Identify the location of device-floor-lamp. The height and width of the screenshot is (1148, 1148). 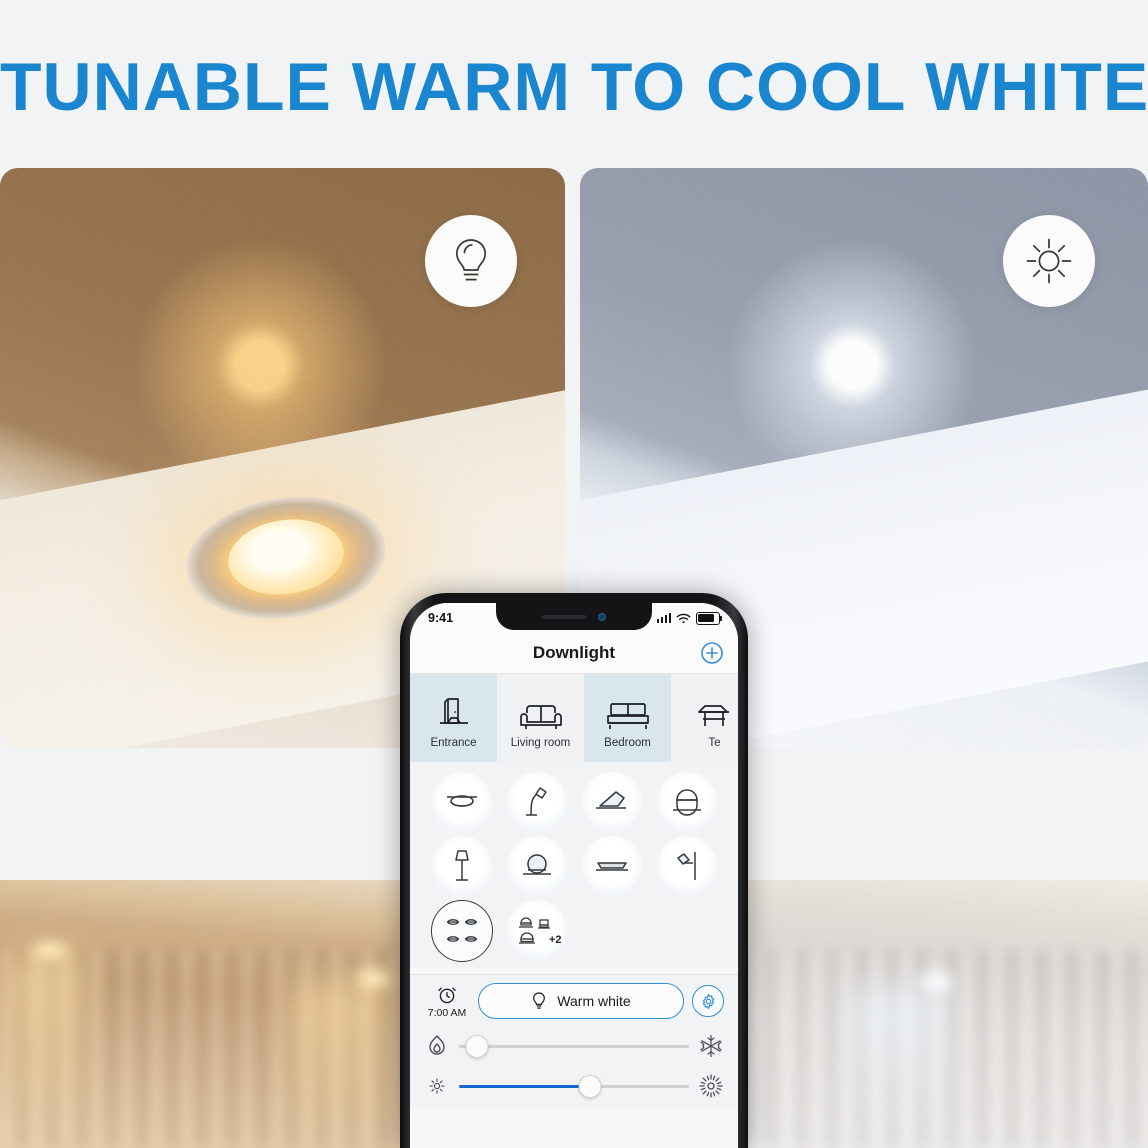
(461, 866).